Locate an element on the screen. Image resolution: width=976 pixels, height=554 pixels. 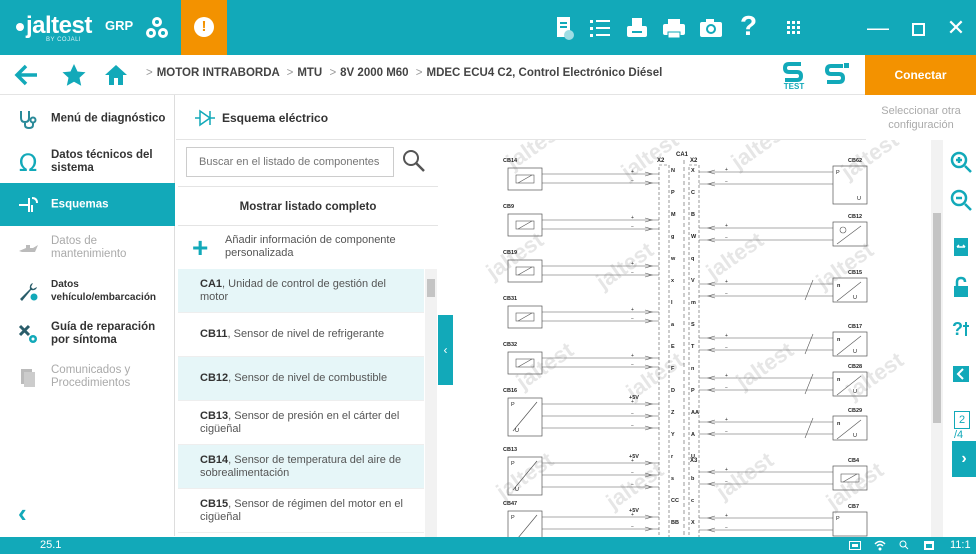
pin-label: Y is located at coordinates (673, 435).